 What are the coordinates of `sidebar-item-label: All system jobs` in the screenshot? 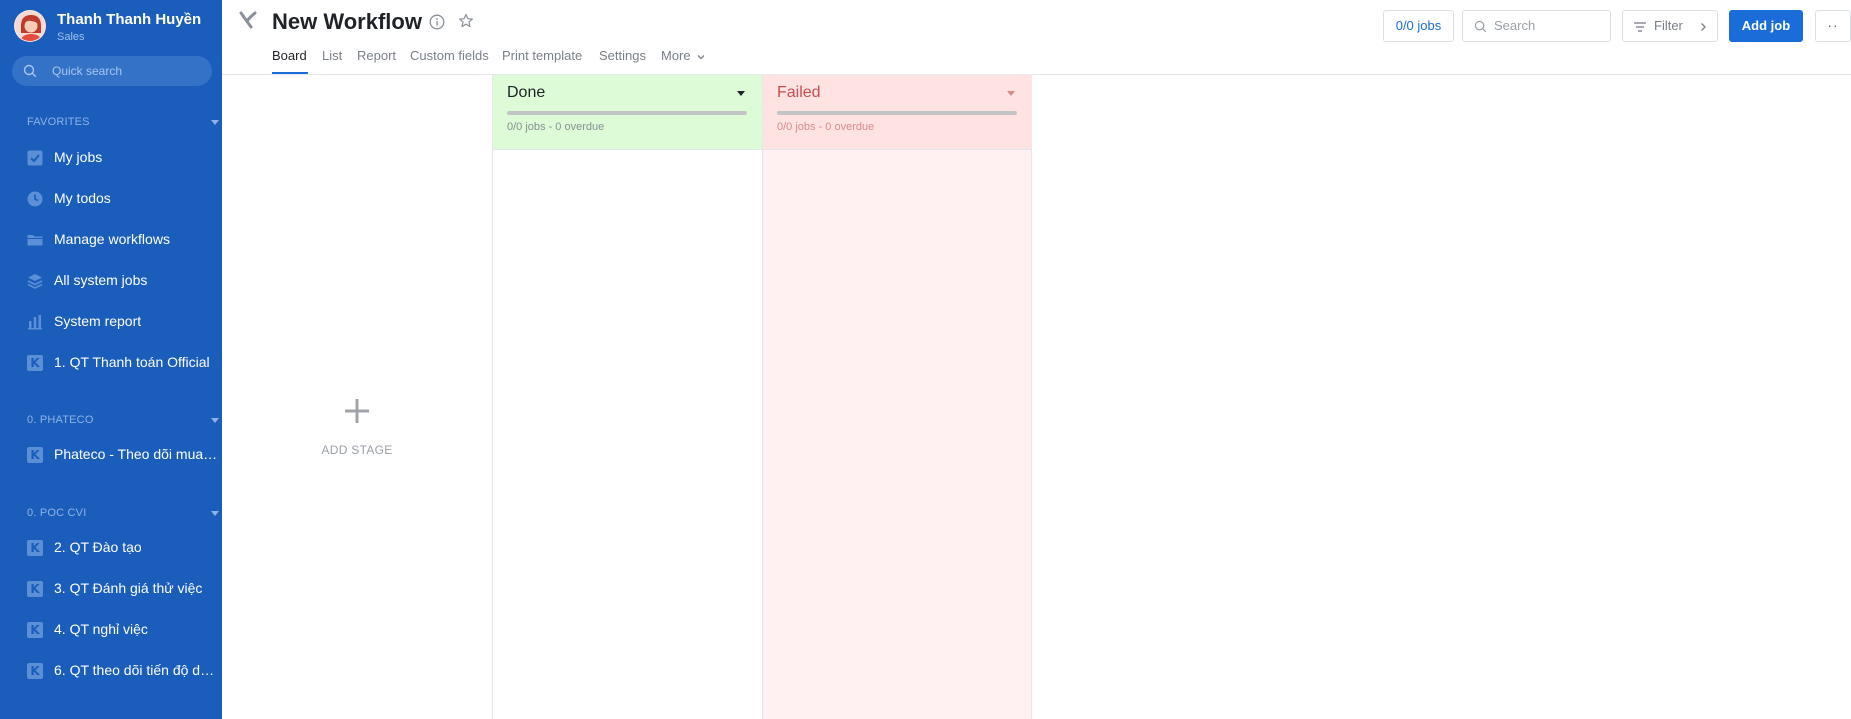 It's located at (101, 280).